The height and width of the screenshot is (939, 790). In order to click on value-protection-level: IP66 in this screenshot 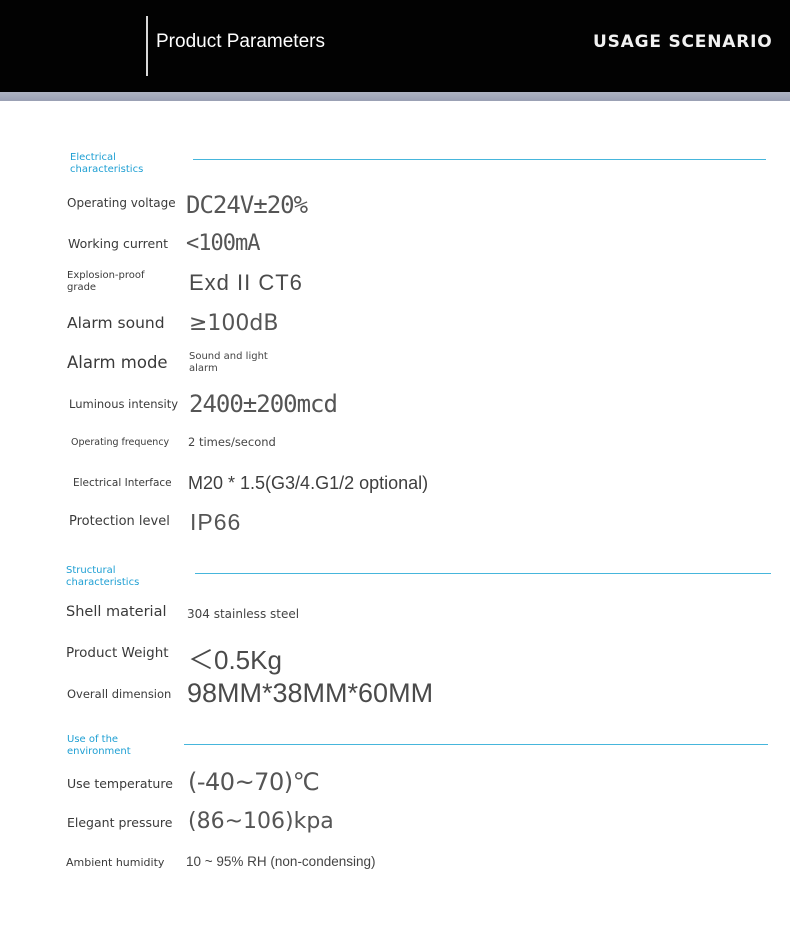, I will do `click(216, 522)`.